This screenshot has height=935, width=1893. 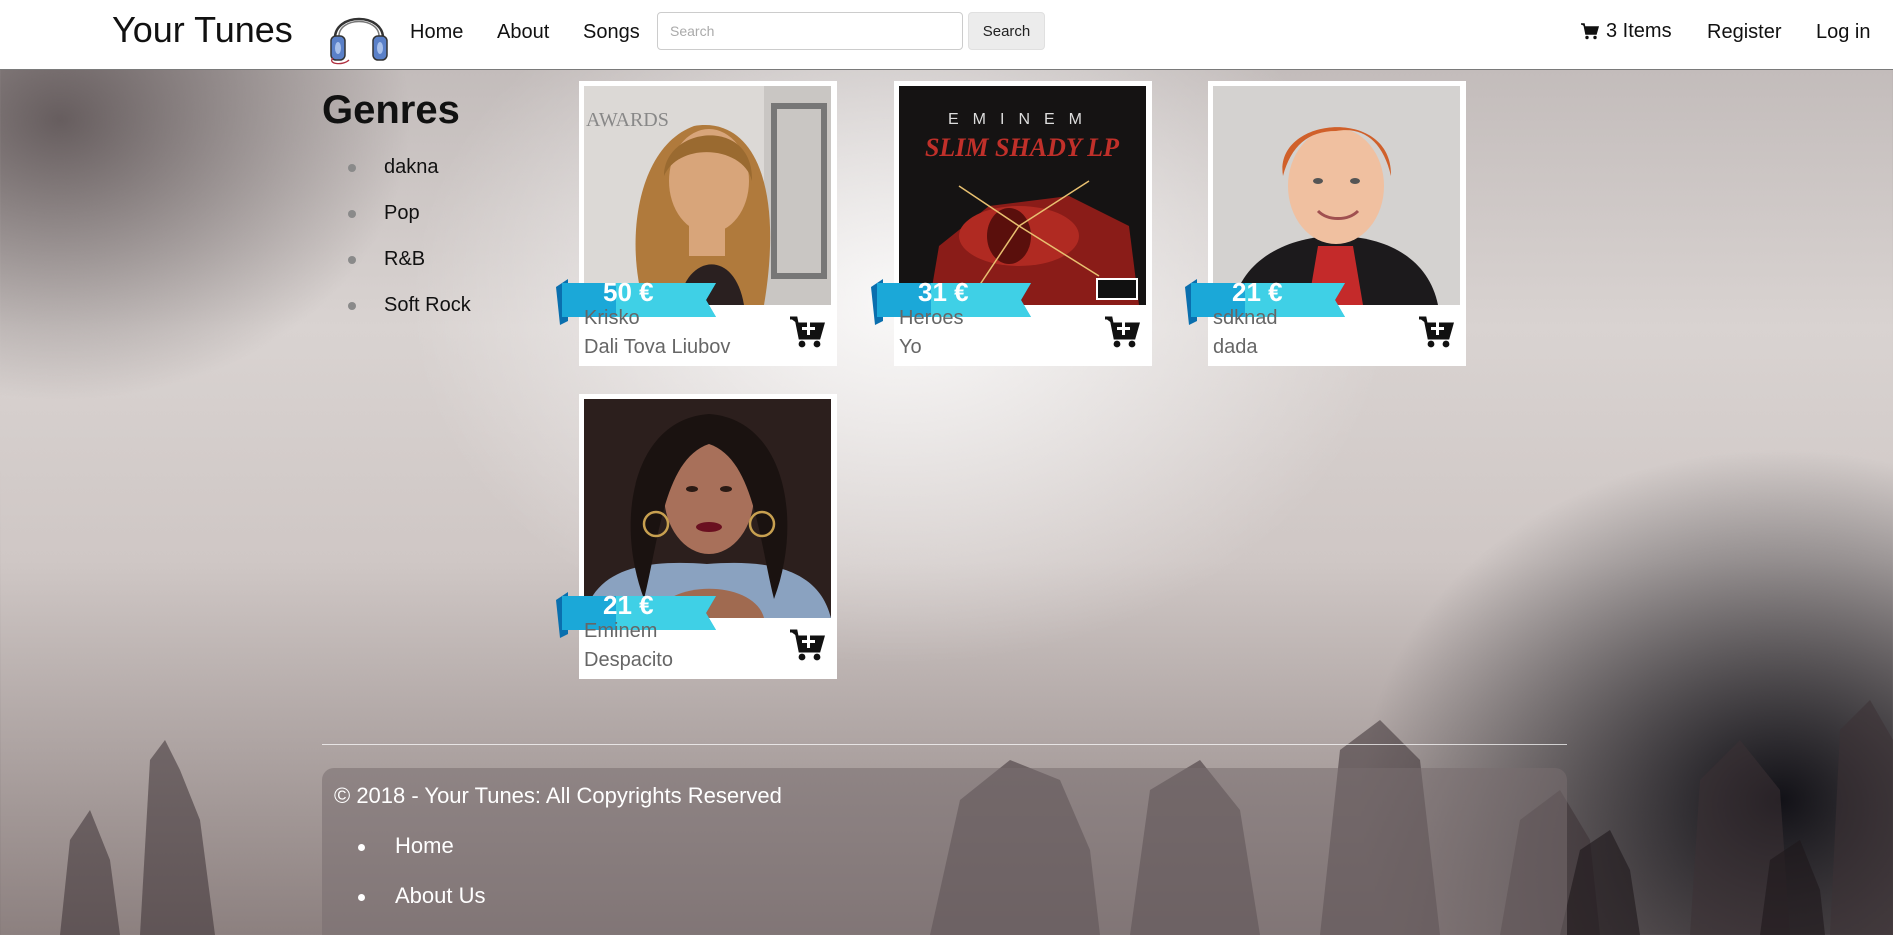 What do you see at coordinates (910, 347) in the screenshot?
I see `song-title: Yo` at bounding box center [910, 347].